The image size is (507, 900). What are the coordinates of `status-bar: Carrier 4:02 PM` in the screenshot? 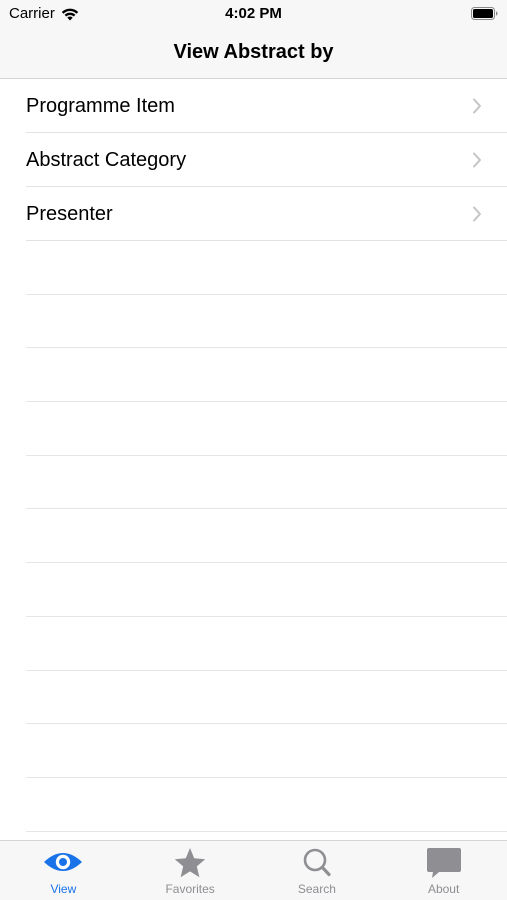 It's located at (253, 14).